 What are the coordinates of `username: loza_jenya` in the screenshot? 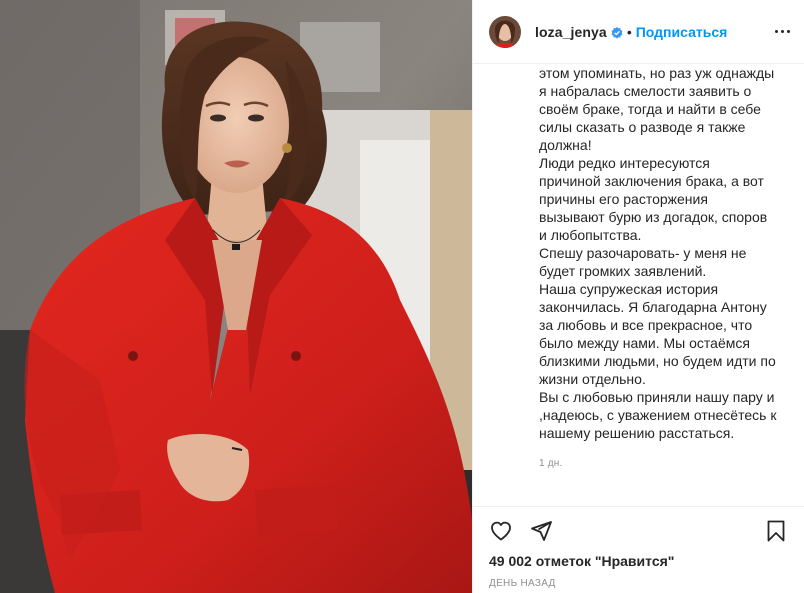 It's located at (571, 32).